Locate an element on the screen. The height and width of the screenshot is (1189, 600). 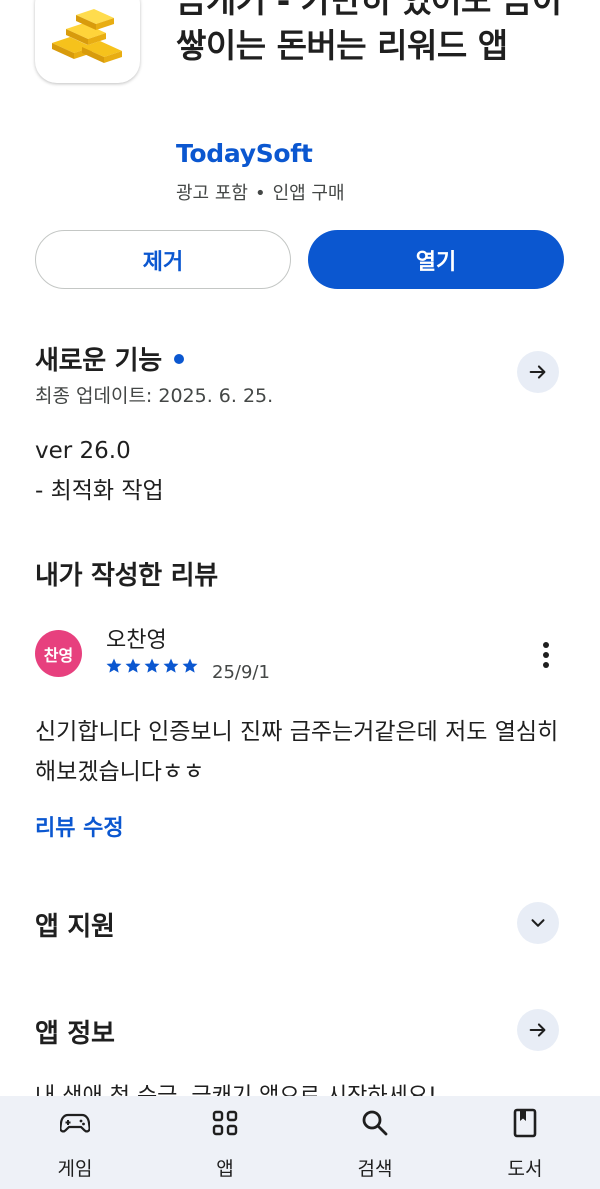
gamepad-icon is located at coordinates (75, 1123).